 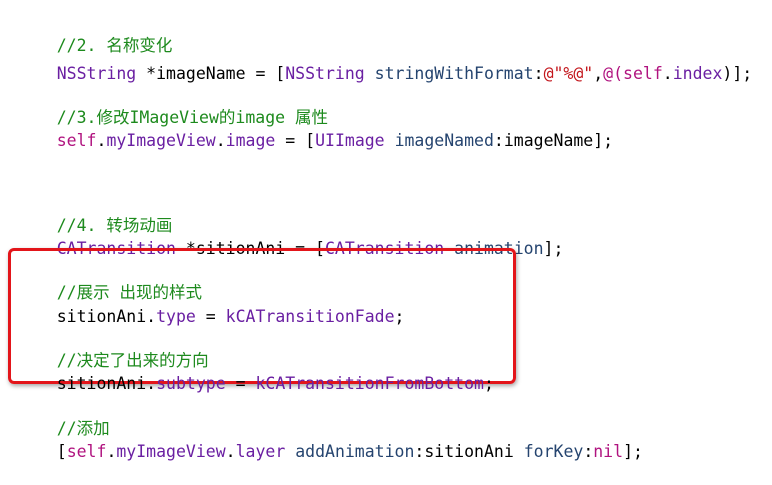 I want to click on class-token: UIImage, so click(x=350, y=140).